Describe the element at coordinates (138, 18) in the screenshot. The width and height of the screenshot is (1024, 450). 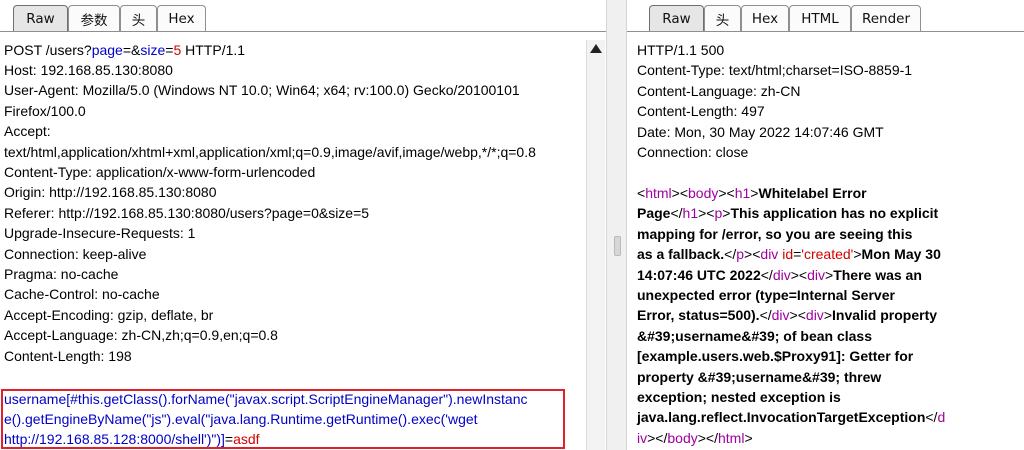
I see `request-tab-headers: 头` at that location.